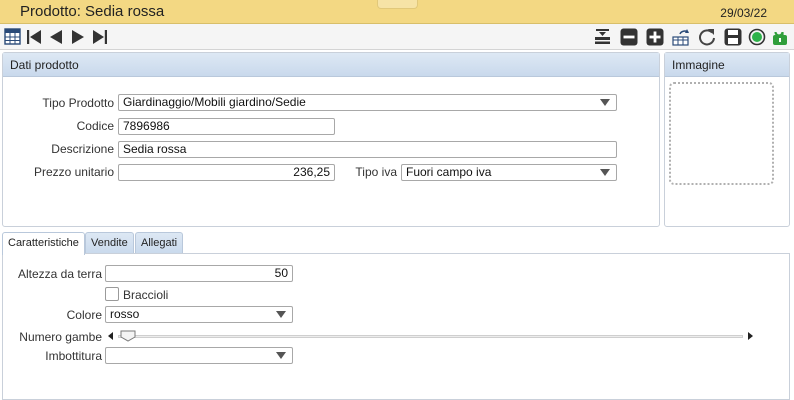  What do you see at coordinates (159, 243) in the screenshot?
I see `tab-allegati: Allegati` at bounding box center [159, 243].